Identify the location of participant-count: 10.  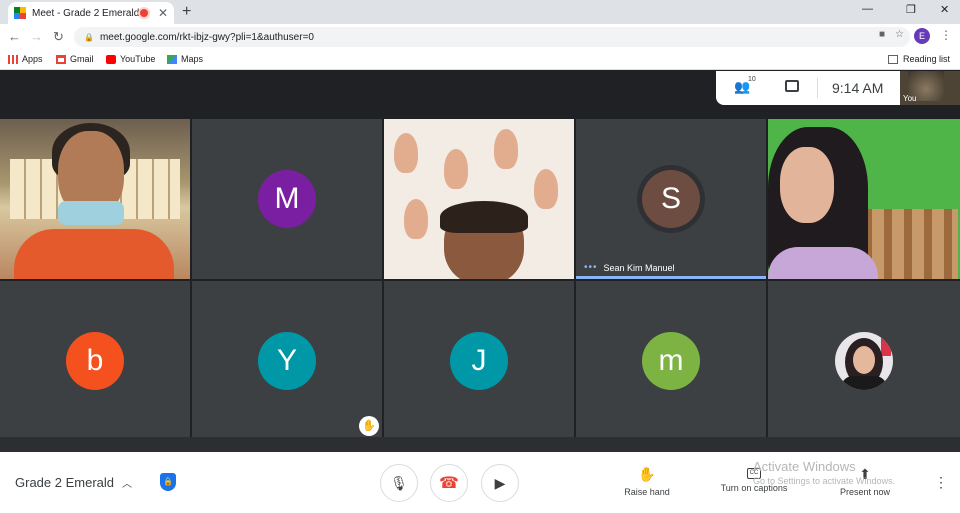
(752, 79).